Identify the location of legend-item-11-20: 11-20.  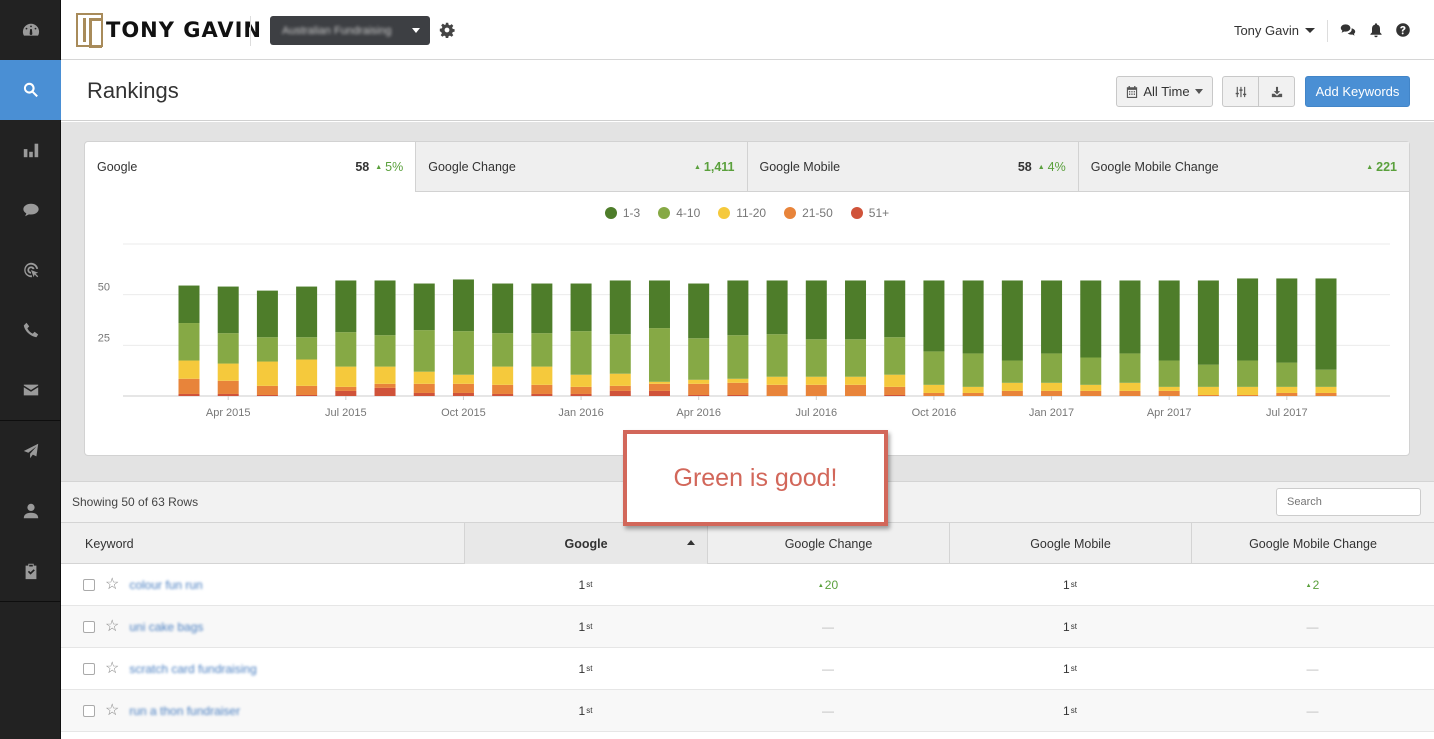
(742, 213).